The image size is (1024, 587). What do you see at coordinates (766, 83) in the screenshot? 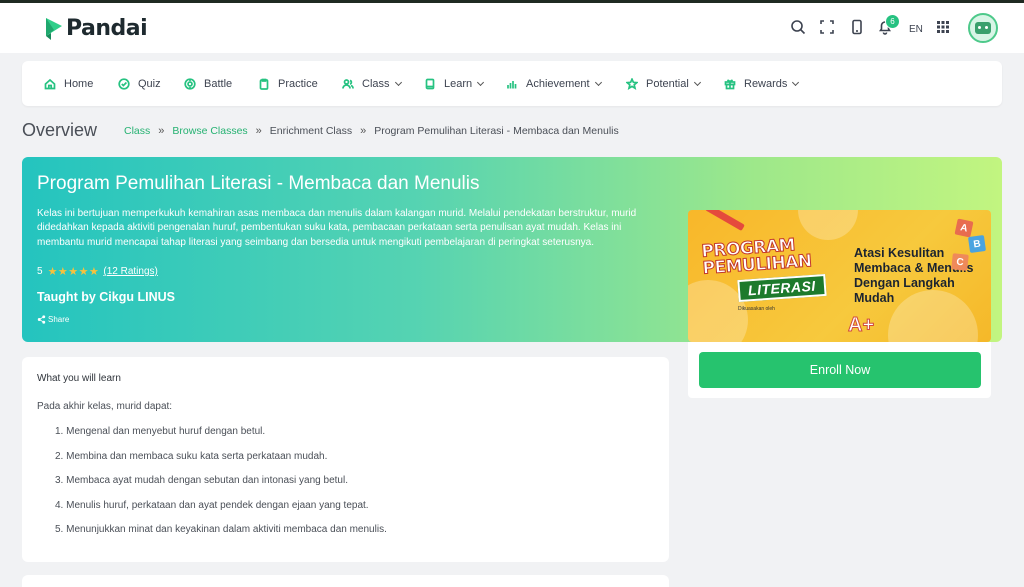
I see `nav-rewards-label: Rewards` at bounding box center [766, 83].